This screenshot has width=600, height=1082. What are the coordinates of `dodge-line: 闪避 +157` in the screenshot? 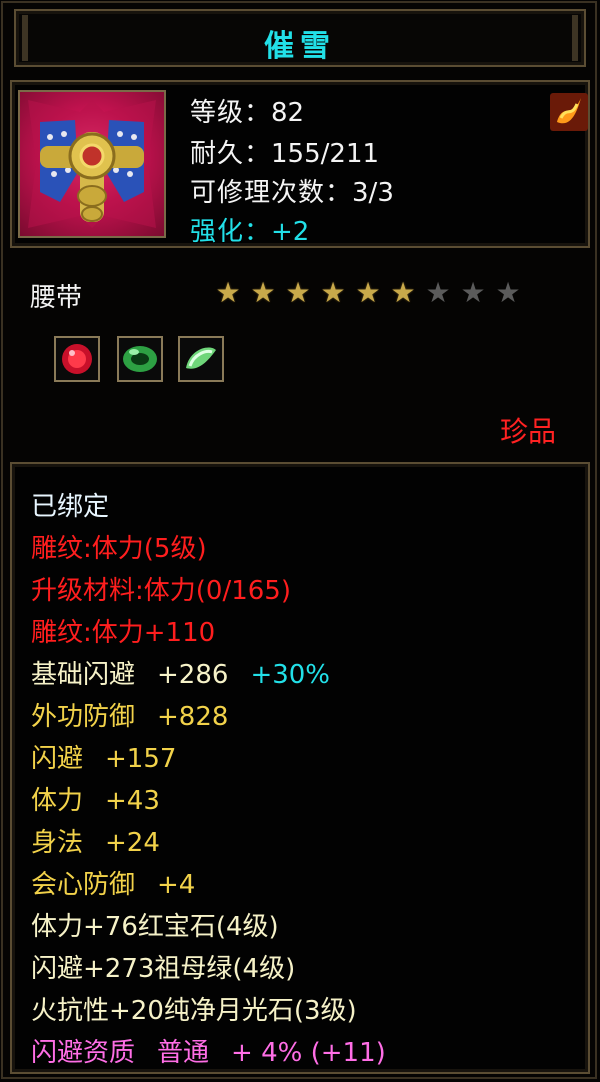 It's located at (103, 756).